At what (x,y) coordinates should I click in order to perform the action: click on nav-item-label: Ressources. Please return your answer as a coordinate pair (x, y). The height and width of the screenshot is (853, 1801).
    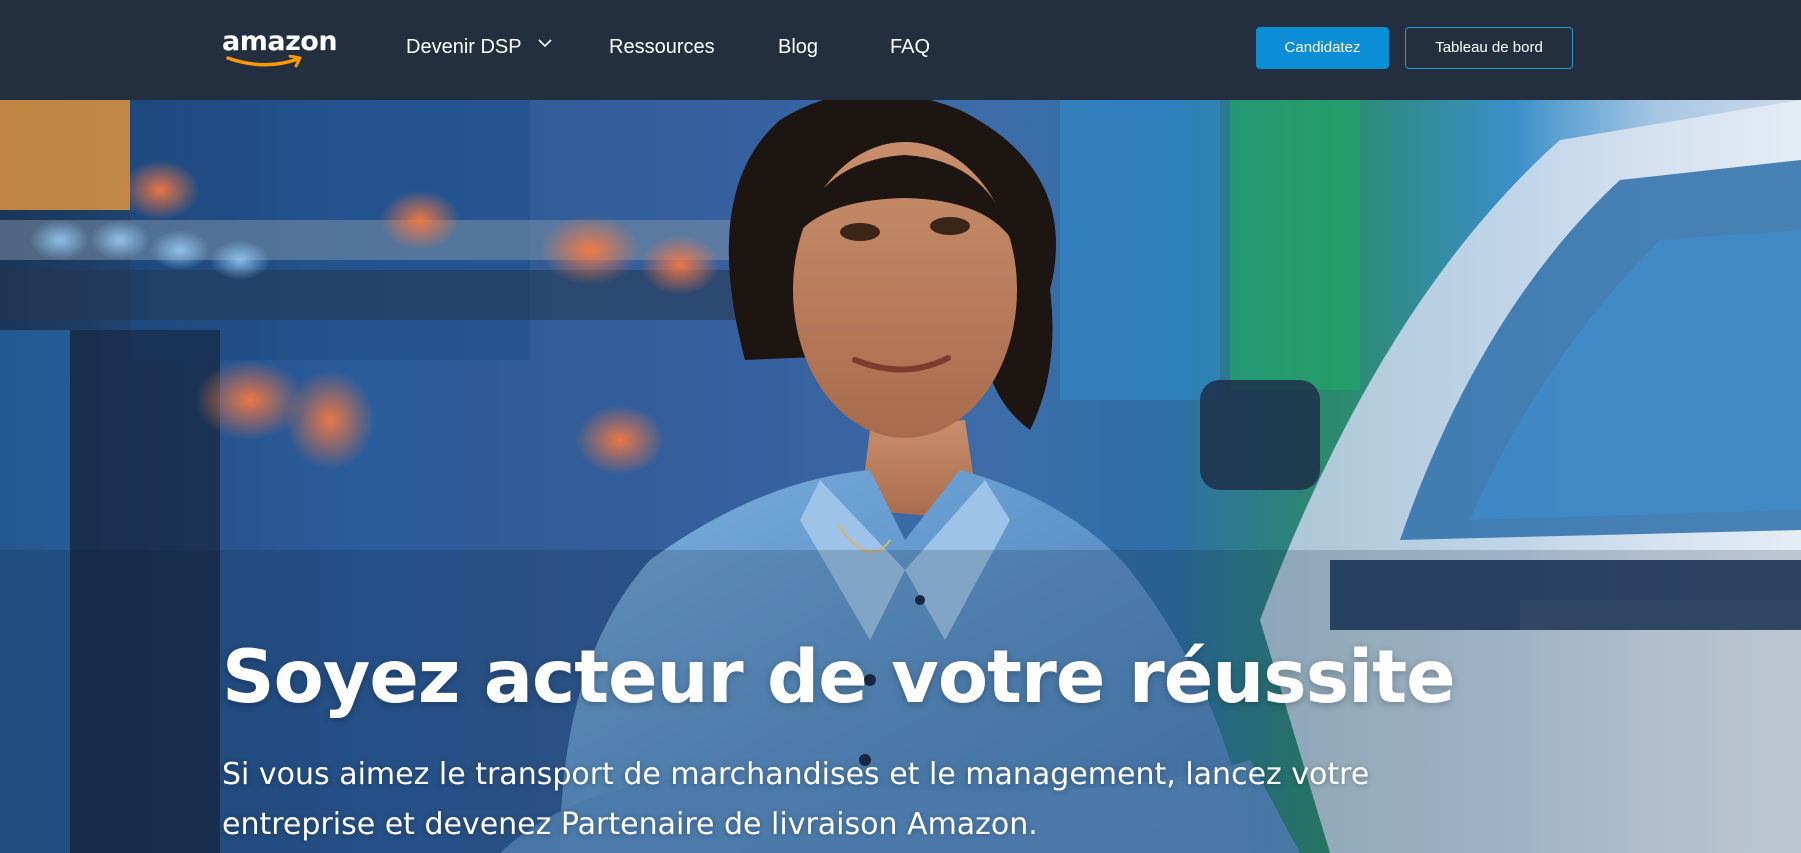
    Looking at the image, I should click on (662, 47).